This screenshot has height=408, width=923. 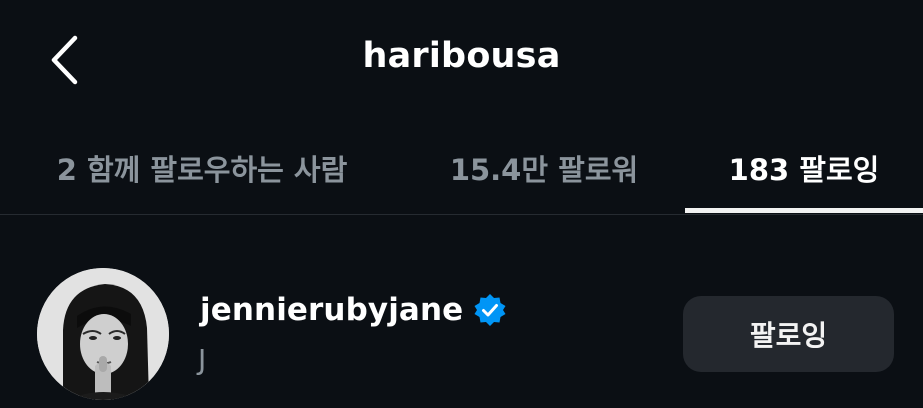 What do you see at coordinates (202, 359) in the screenshot?
I see `full-name: J` at bounding box center [202, 359].